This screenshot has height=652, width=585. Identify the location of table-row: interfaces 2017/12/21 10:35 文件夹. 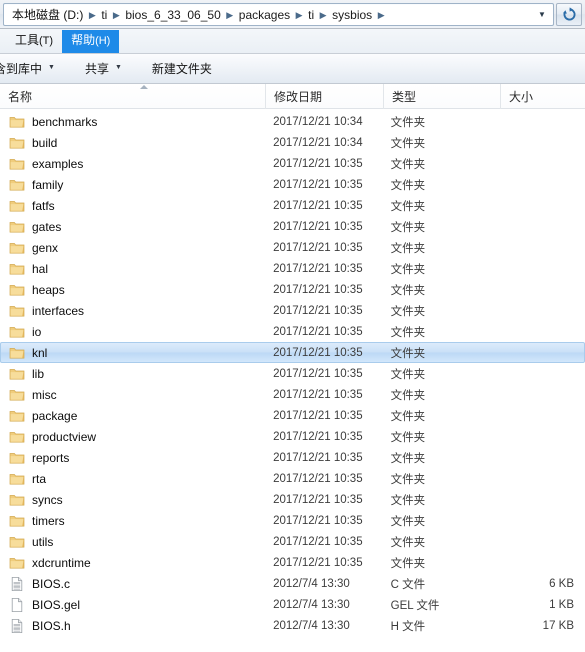
(292, 310).